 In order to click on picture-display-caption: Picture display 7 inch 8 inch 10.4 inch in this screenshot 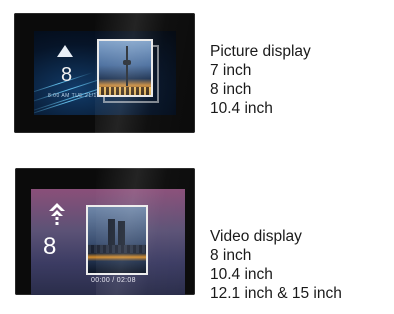, I will do `click(260, 80)`.